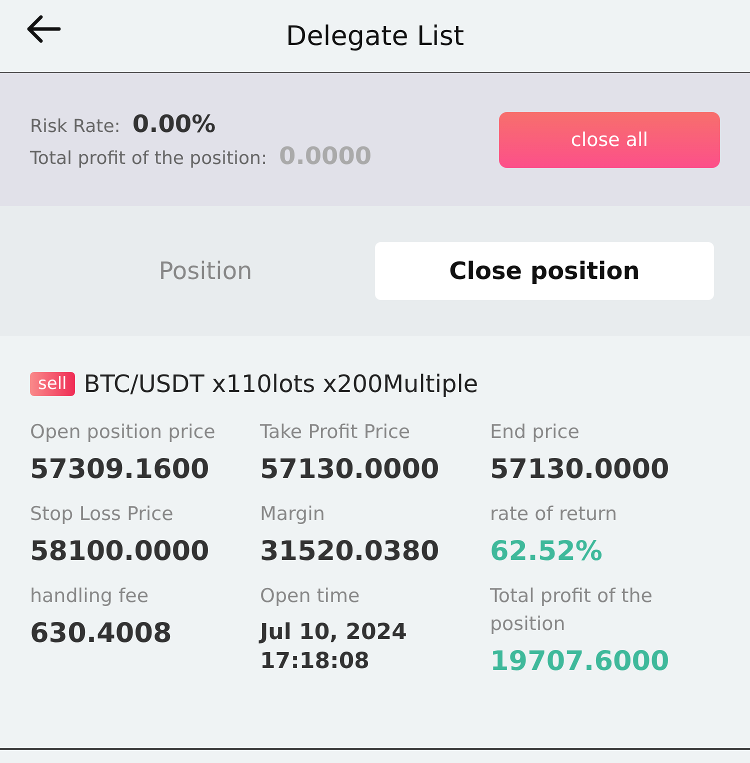 The image size is (750, 763). I want to click on field-label: handling fee, so click(90, 596).